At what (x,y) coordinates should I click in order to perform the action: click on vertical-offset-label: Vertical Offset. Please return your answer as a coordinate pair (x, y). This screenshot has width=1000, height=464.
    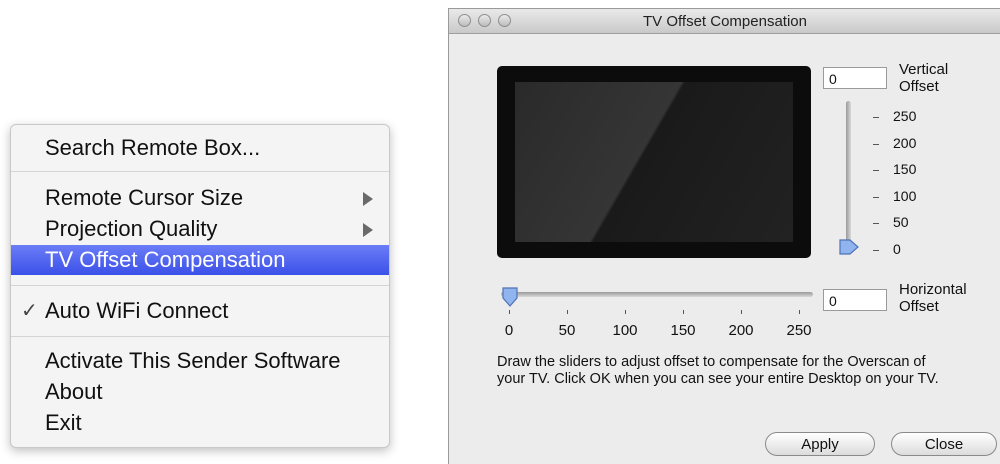
    Looking at the image, I should click on (923, 78).